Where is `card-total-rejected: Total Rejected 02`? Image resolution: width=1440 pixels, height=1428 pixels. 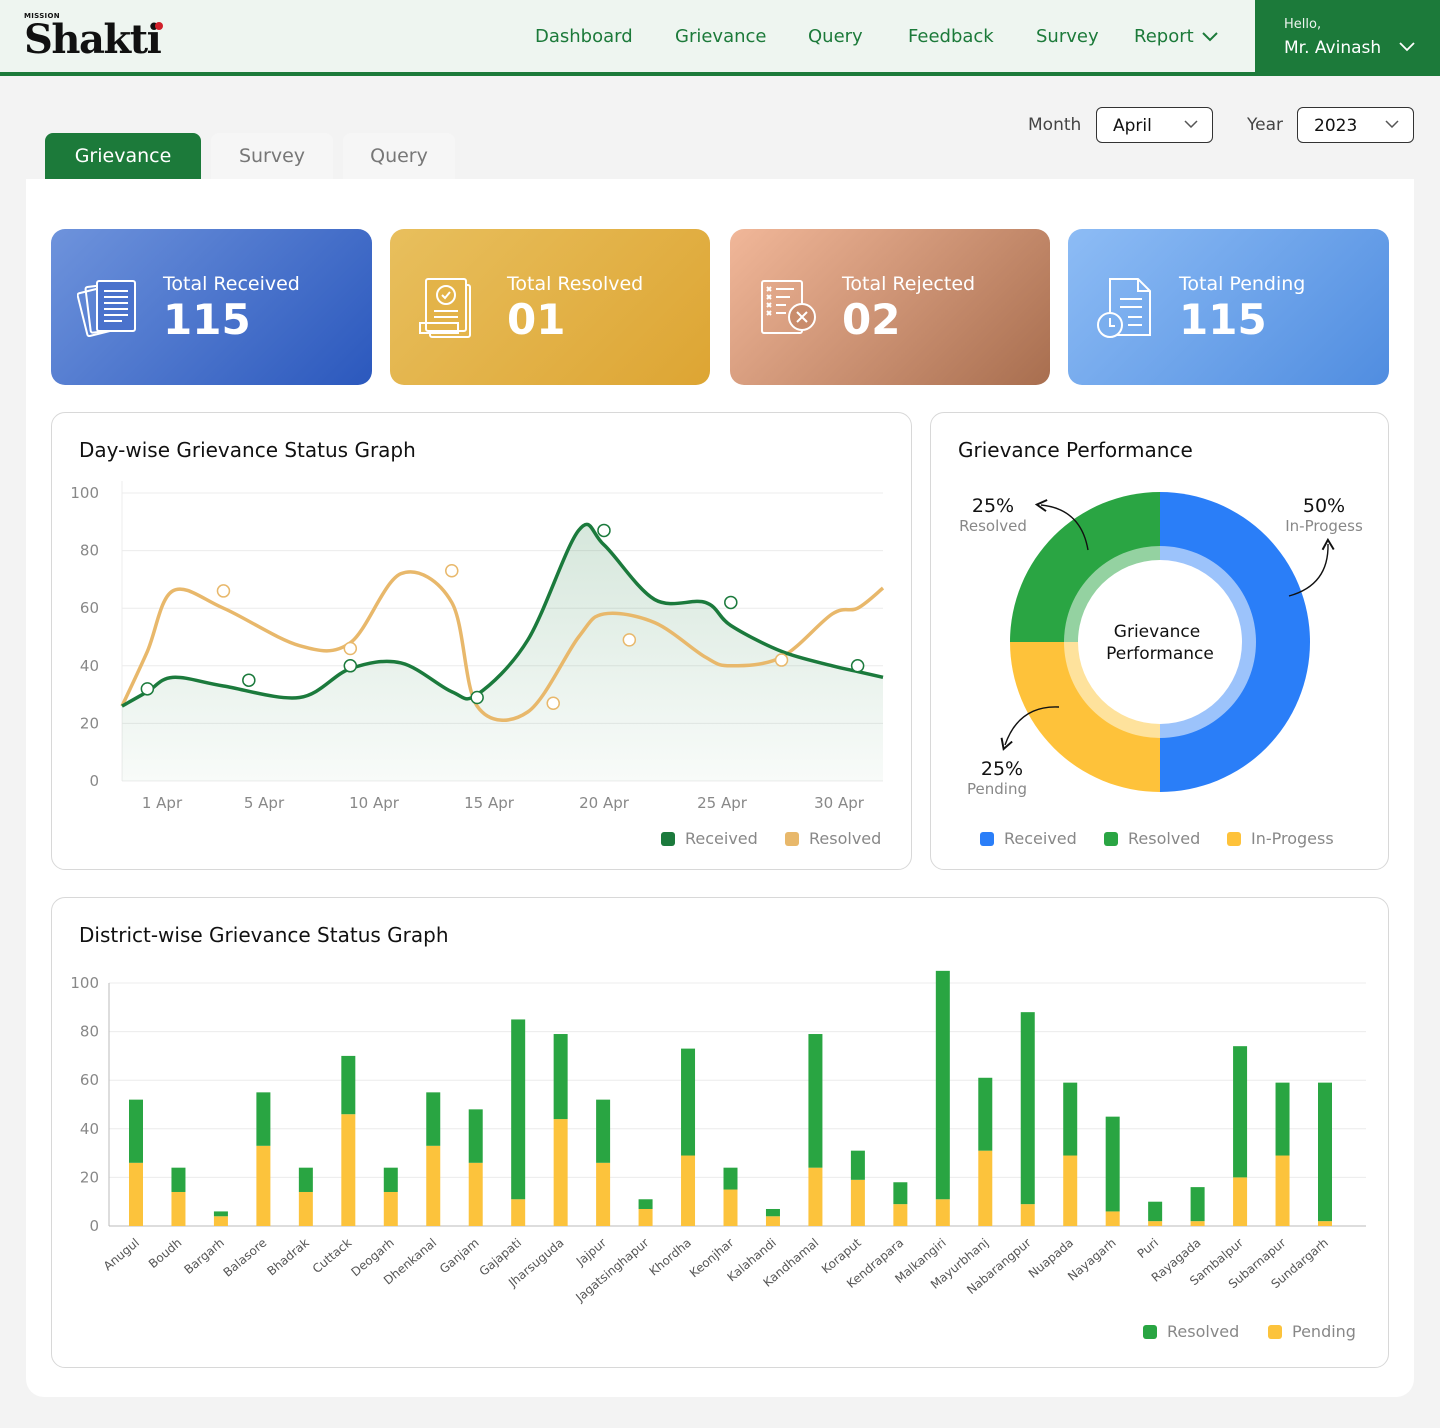 card-total-rejected: Total Rejected 02 is located at coordinates (890, 307).